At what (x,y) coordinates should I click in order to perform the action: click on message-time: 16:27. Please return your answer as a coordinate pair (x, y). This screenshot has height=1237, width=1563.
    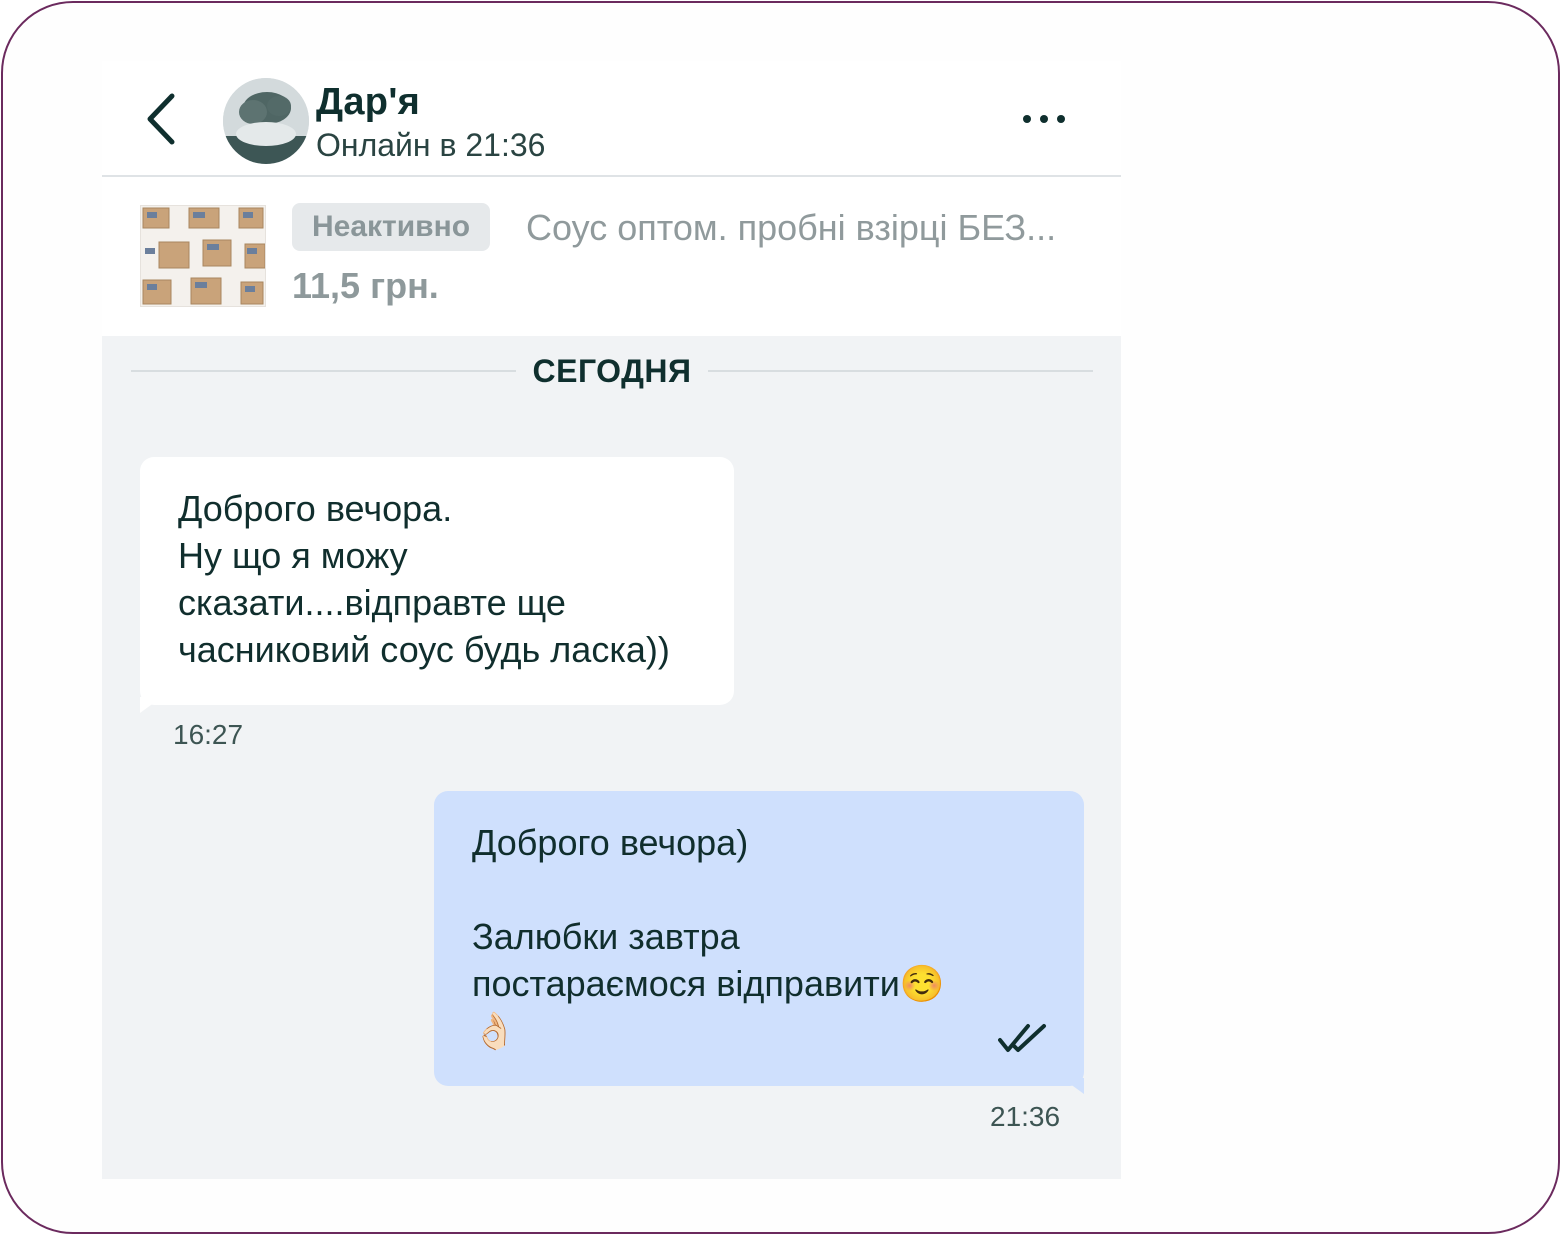
    Looking at the image, I should click on (208, 734).